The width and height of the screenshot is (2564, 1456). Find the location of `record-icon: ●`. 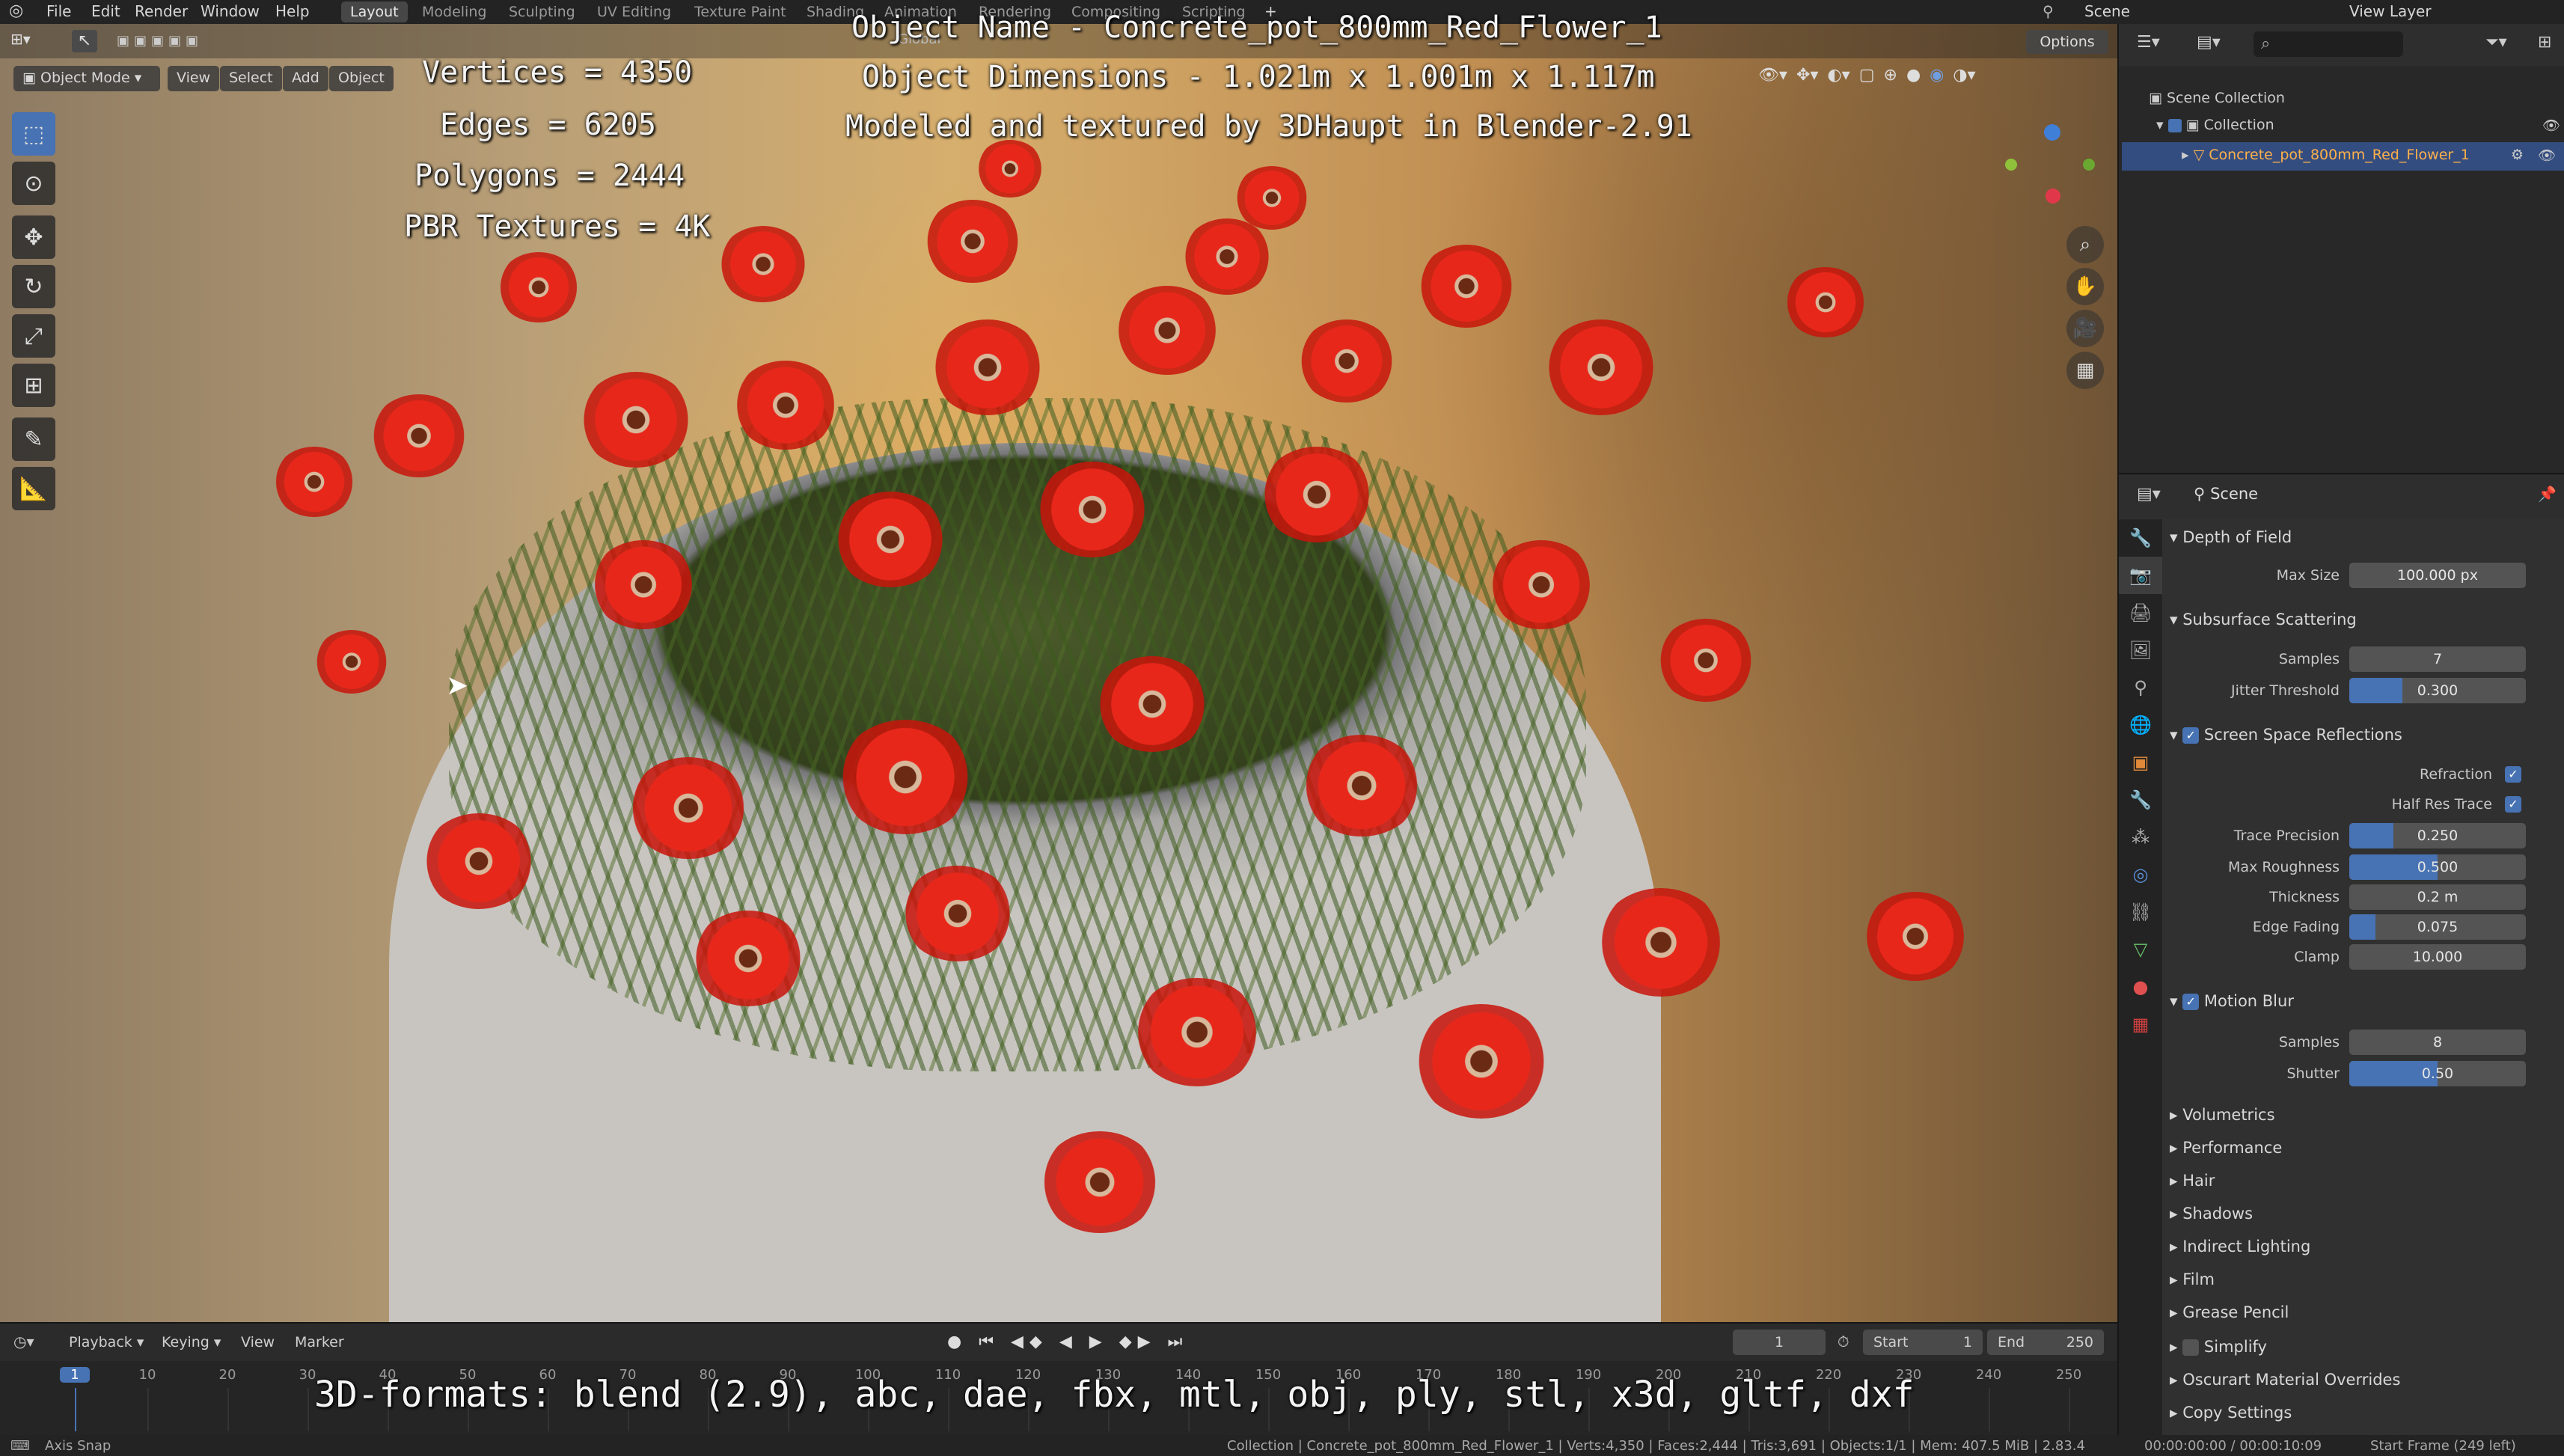

record-icon: ● is located at coordinates (957, 1342).